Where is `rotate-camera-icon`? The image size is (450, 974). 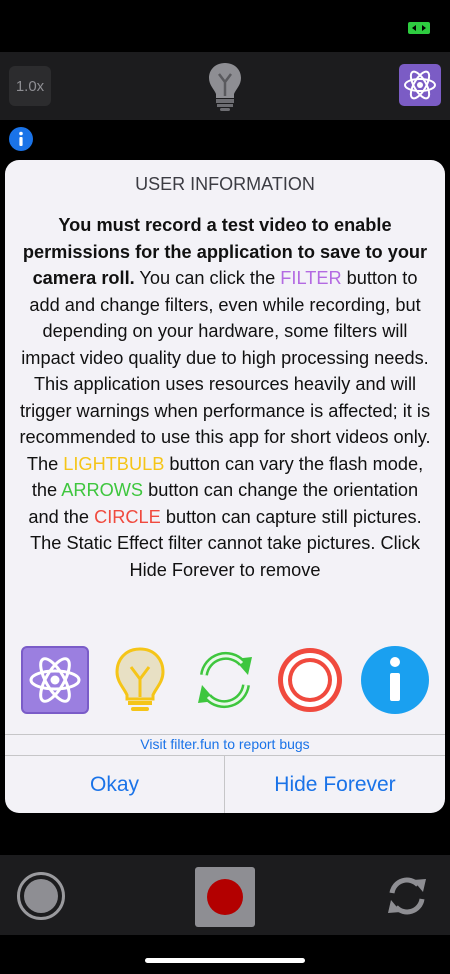 rotate-camera-icon is located at coordinates (407, 896).